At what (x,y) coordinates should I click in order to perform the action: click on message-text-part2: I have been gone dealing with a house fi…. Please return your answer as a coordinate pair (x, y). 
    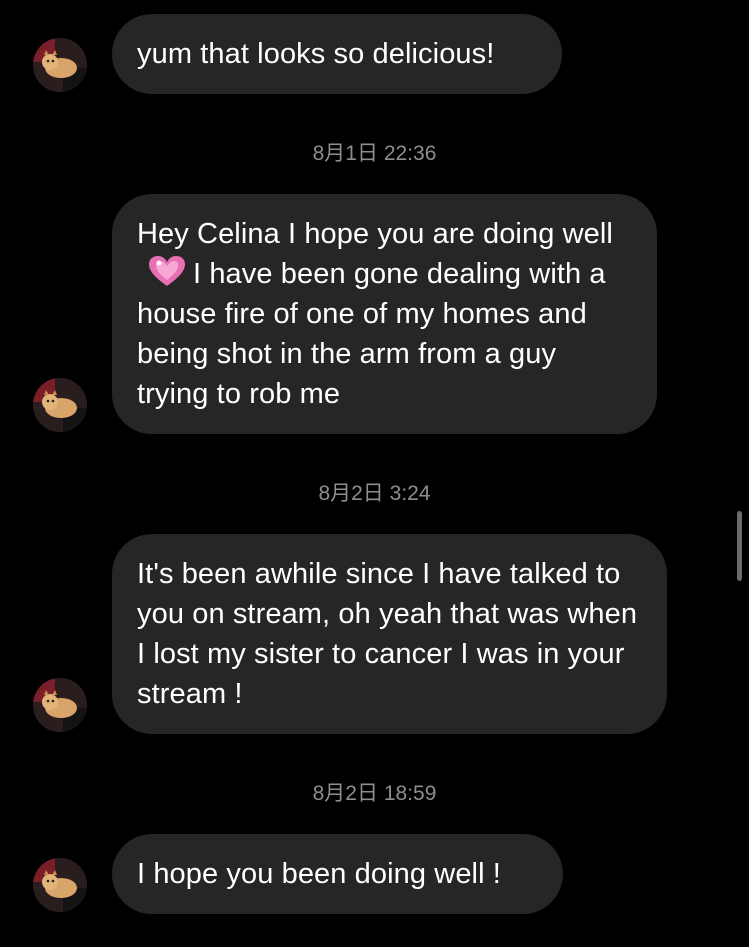
    Looking at the image, I should click on (371, 334).